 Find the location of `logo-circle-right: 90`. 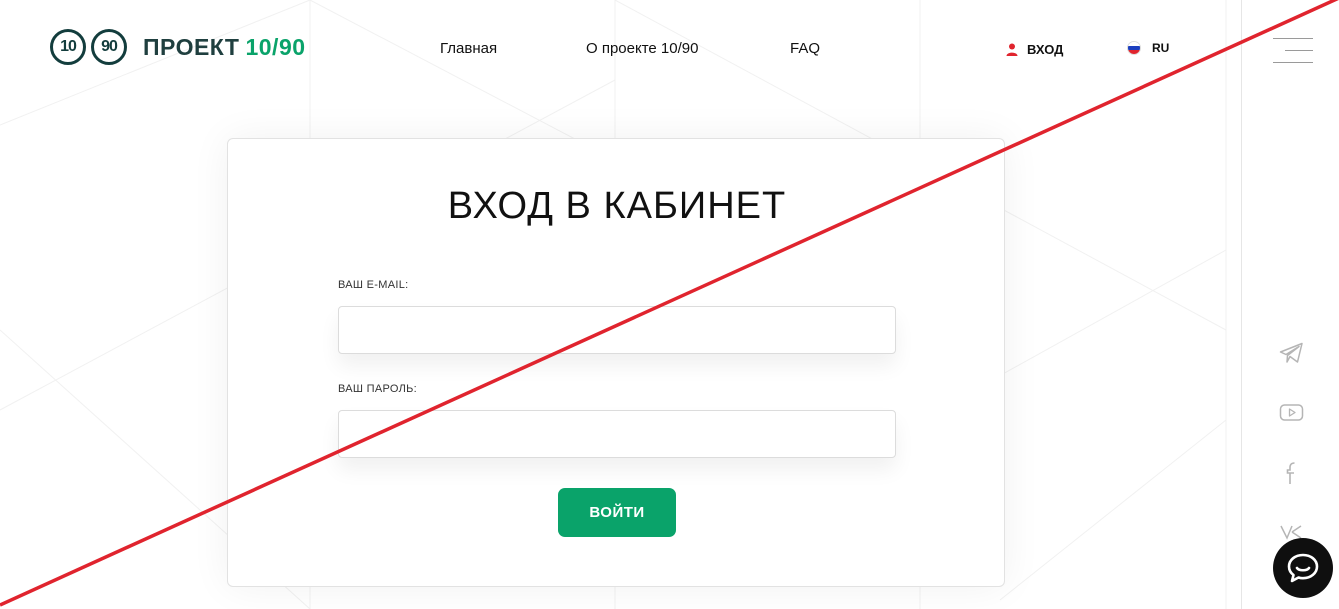

logo-circle-right: 90 is located at coordinates (109, 47).